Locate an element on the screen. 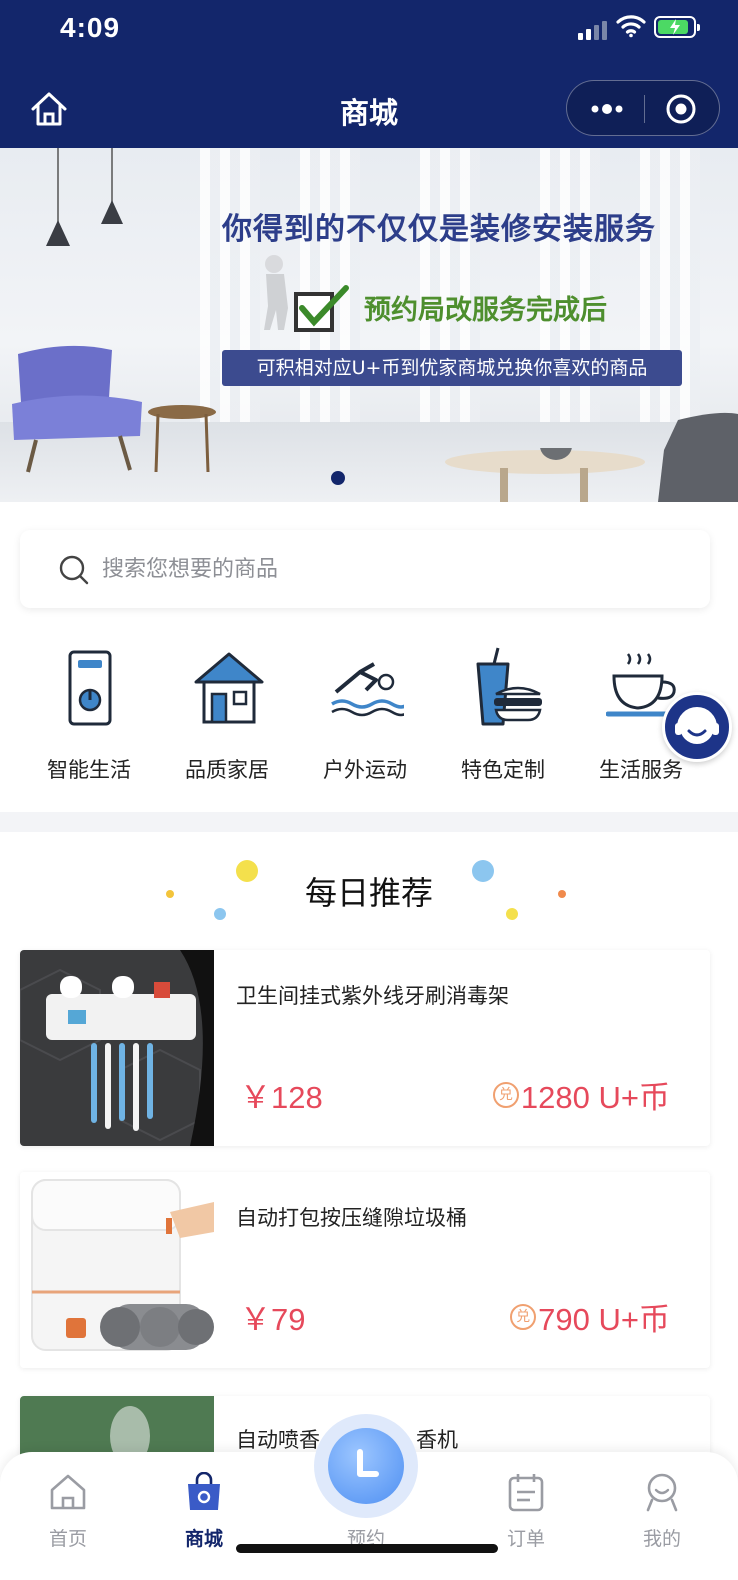 The width and height of the screenshot is (738, 1580). coin-amount: 790 U+币 is located at coordinates (604, 1319).